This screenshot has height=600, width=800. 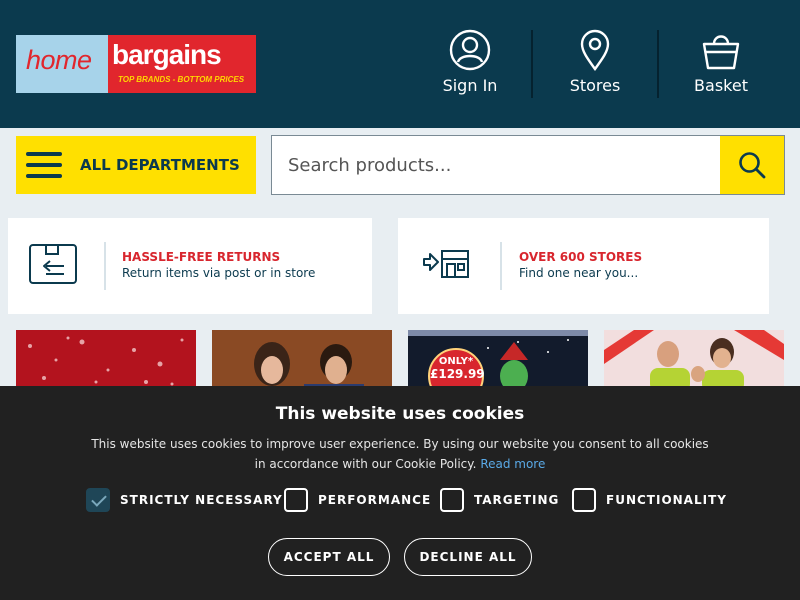 What do you see at coordinates (470, 50) in the screenshot?
I see `user-icon` at bounding box center [470, 50].